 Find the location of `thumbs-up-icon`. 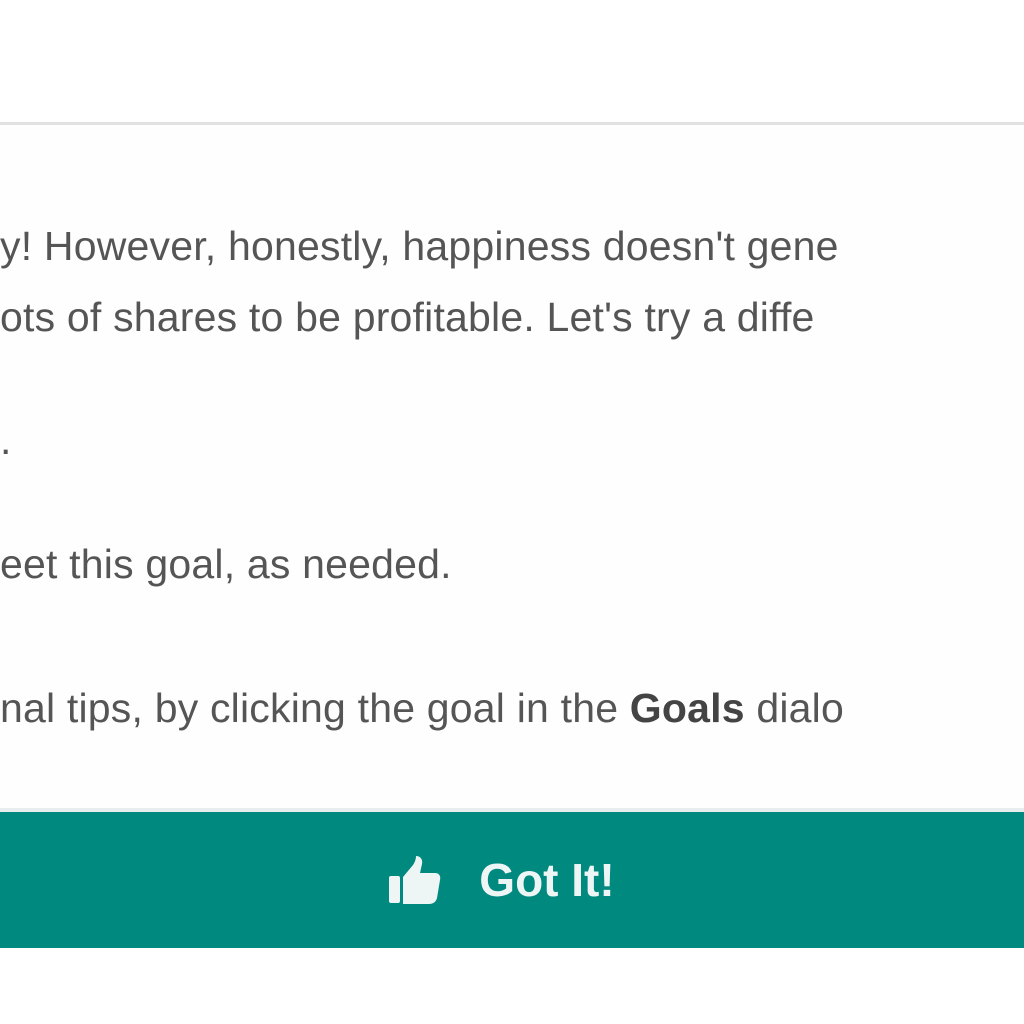

thumbs-up-icon is located at coordinates (414, 880).